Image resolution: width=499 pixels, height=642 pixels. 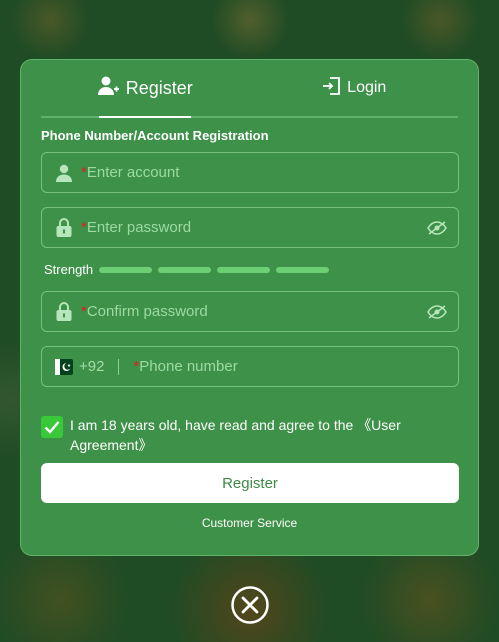 I want to click on password-input, so click(x=256, y=227).